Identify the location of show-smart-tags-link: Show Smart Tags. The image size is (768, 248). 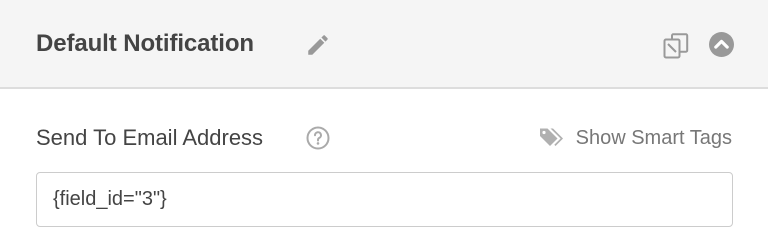
(635, 138).